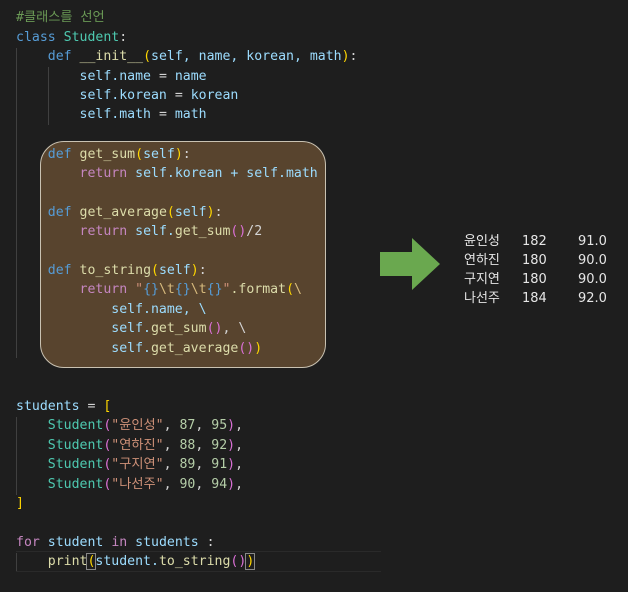 The height and width of the screenshot is (592, 628). Describe the element at coordinates (64, 406) in the screenshot. I see `code-line-students-assign: students = [` at that location.